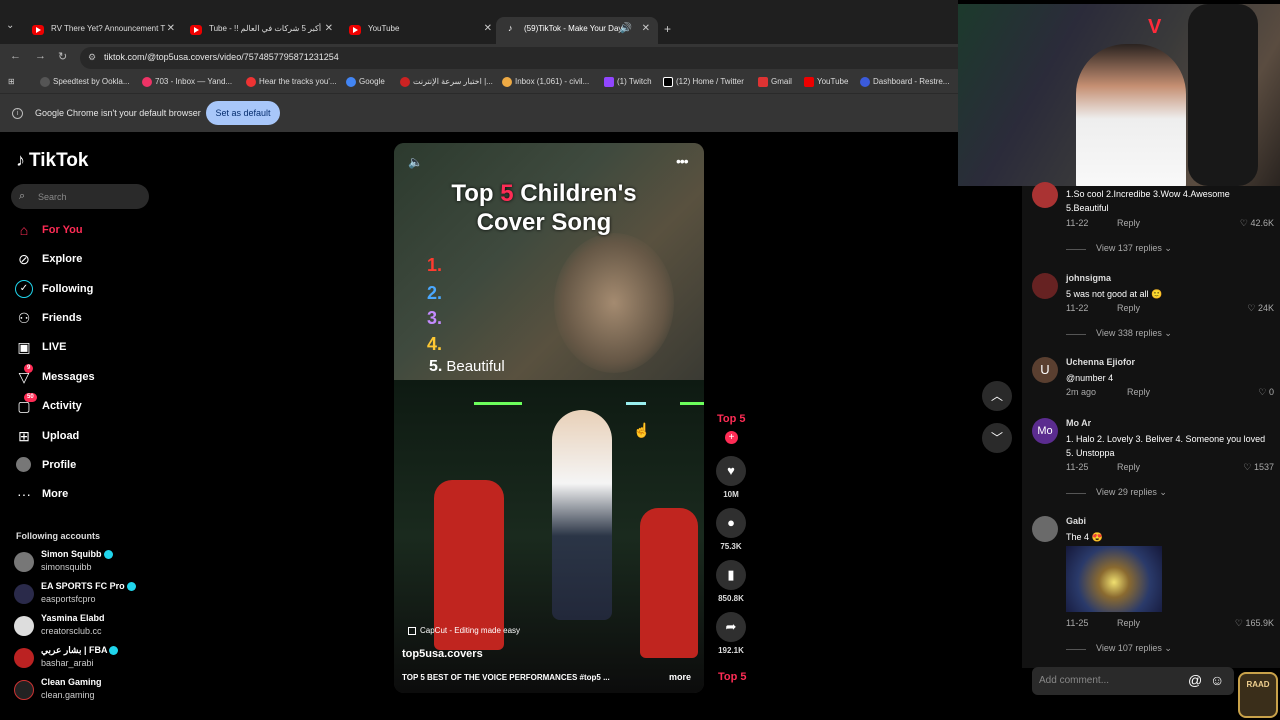 This screenshot has height=720, width=1280. I want to click on speaker-icon: 🔊, so click(626, 28).